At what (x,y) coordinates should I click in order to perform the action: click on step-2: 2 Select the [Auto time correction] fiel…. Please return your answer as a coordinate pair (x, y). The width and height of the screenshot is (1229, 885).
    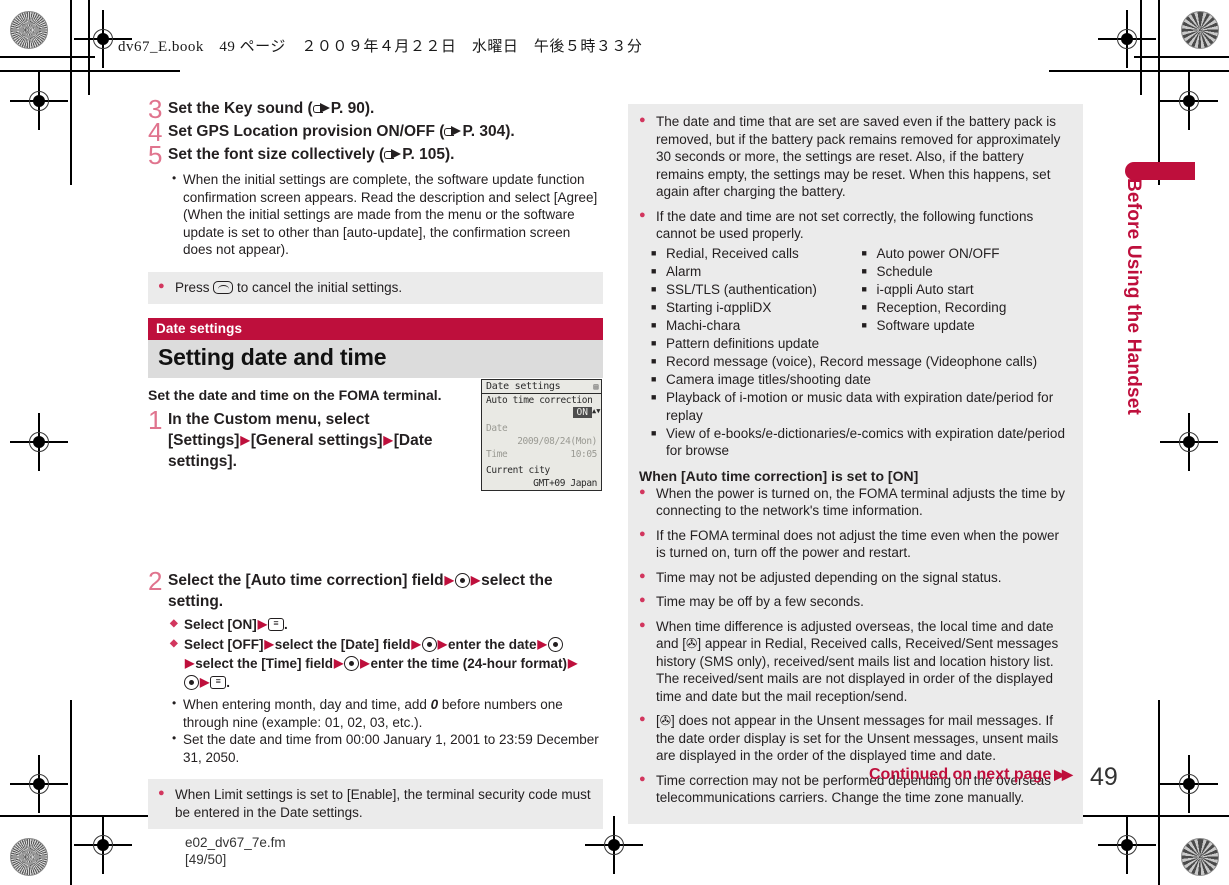
    Looking at the image, I should click on (375, 590).